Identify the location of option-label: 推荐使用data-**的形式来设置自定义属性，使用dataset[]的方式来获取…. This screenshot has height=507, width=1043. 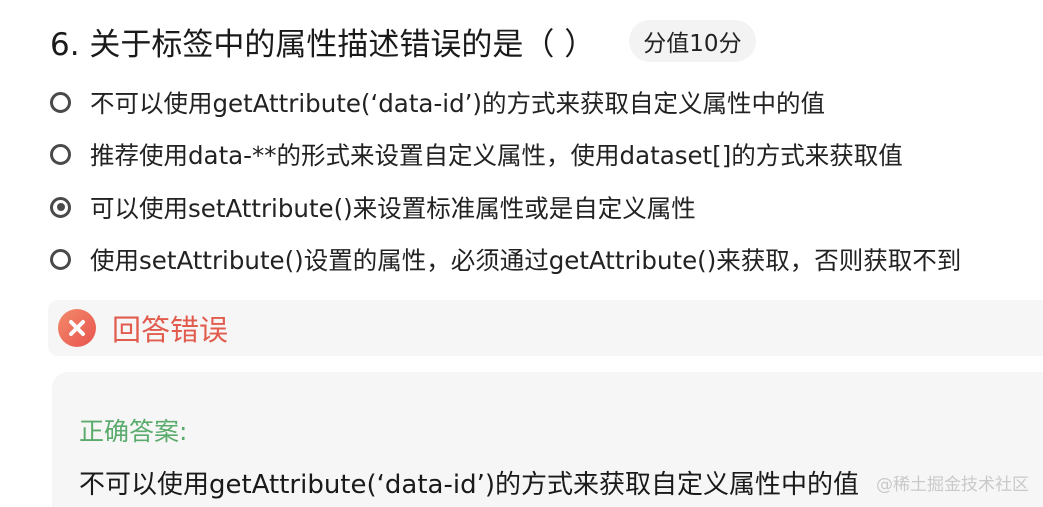
(496, 156).